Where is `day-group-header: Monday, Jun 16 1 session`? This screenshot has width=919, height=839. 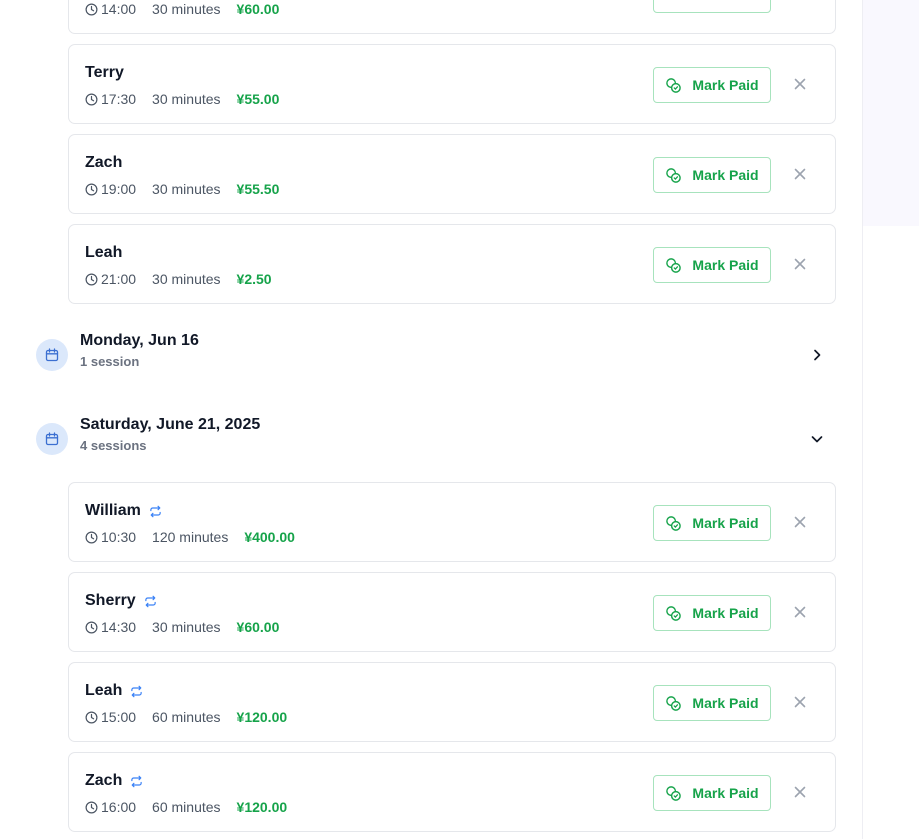 day-group-header: Monday, Jun 16 1 session is located at coordinates (436, 355).